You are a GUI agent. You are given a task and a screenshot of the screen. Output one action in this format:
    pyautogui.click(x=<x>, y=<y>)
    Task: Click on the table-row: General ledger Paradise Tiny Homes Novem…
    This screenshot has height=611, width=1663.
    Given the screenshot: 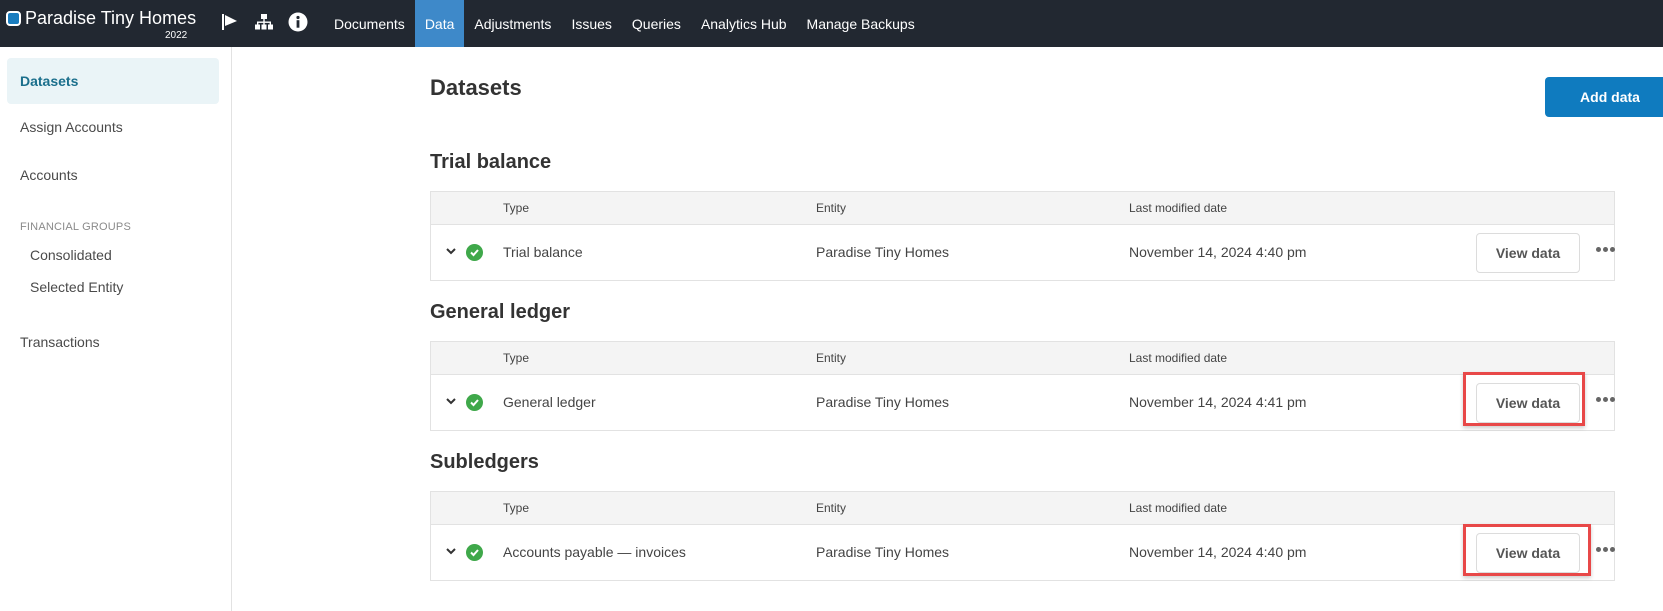 What is the action you would take?
    pyautogui.click(x=1023, y=401)
    